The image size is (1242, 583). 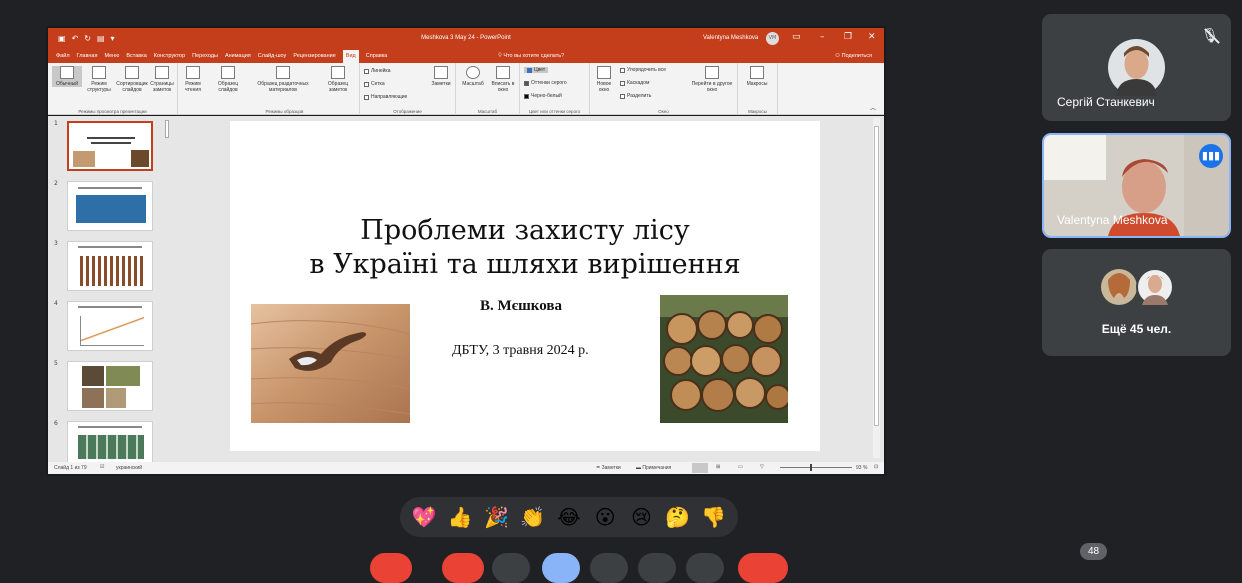 What do you see at coordinates (424, 517) in the screenshot?
I see `heart-reaction-icon: 💖` at bounding box center [424, 517].